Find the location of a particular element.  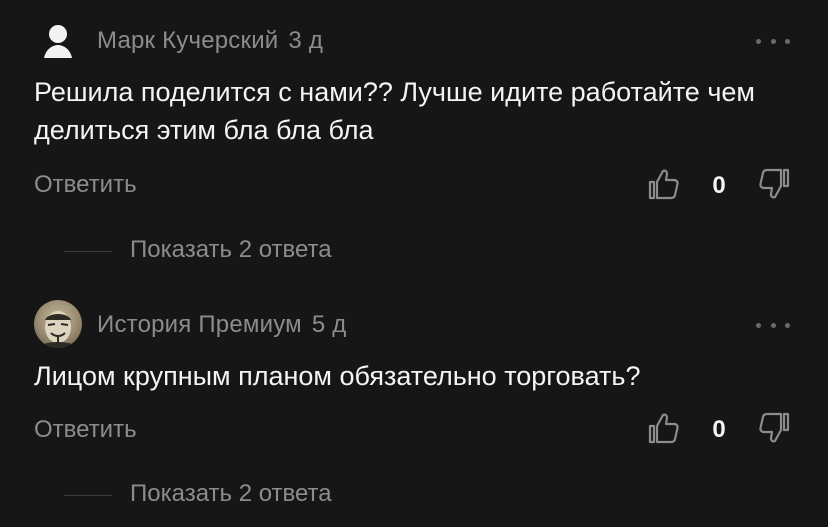

comment-author: Марк Кучерский 3 д is located at coordinates (210, 41).